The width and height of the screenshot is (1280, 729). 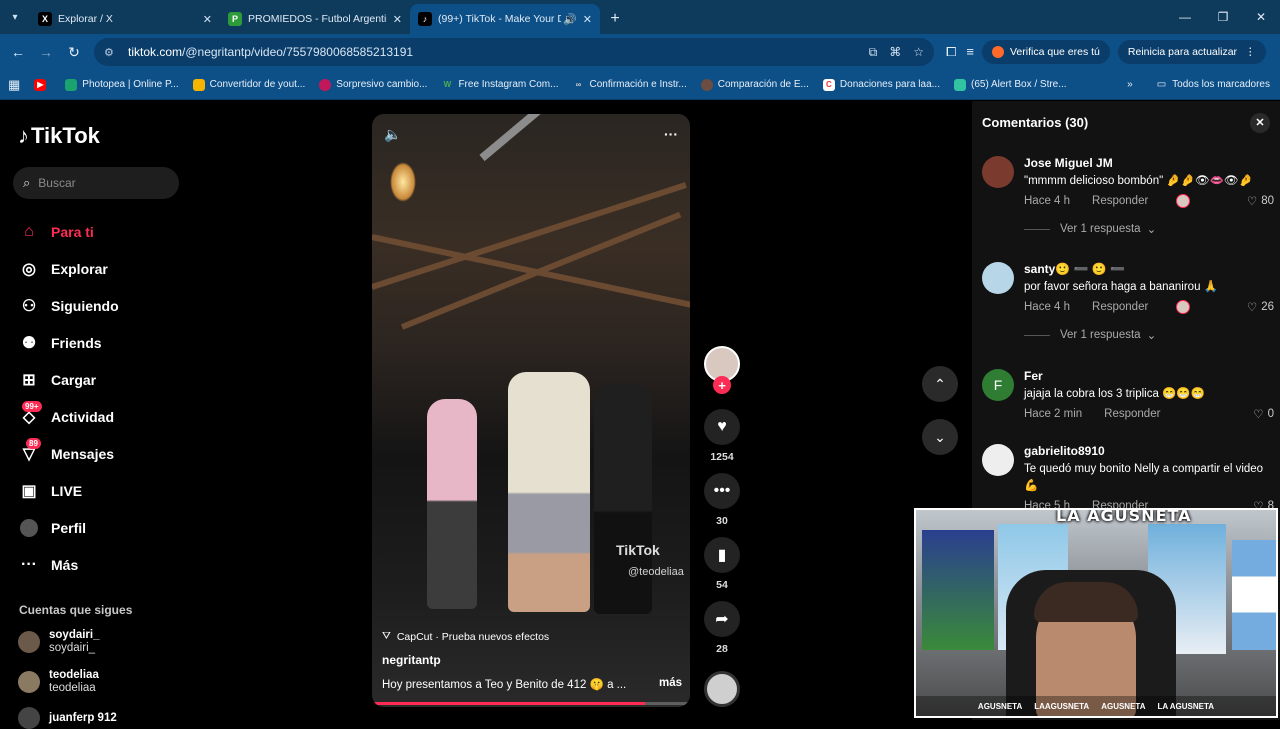 What do you see at coordinates (235, 19) in the screenshot?
I see `promiedos-icon: P` at bounding box center [235, 19].